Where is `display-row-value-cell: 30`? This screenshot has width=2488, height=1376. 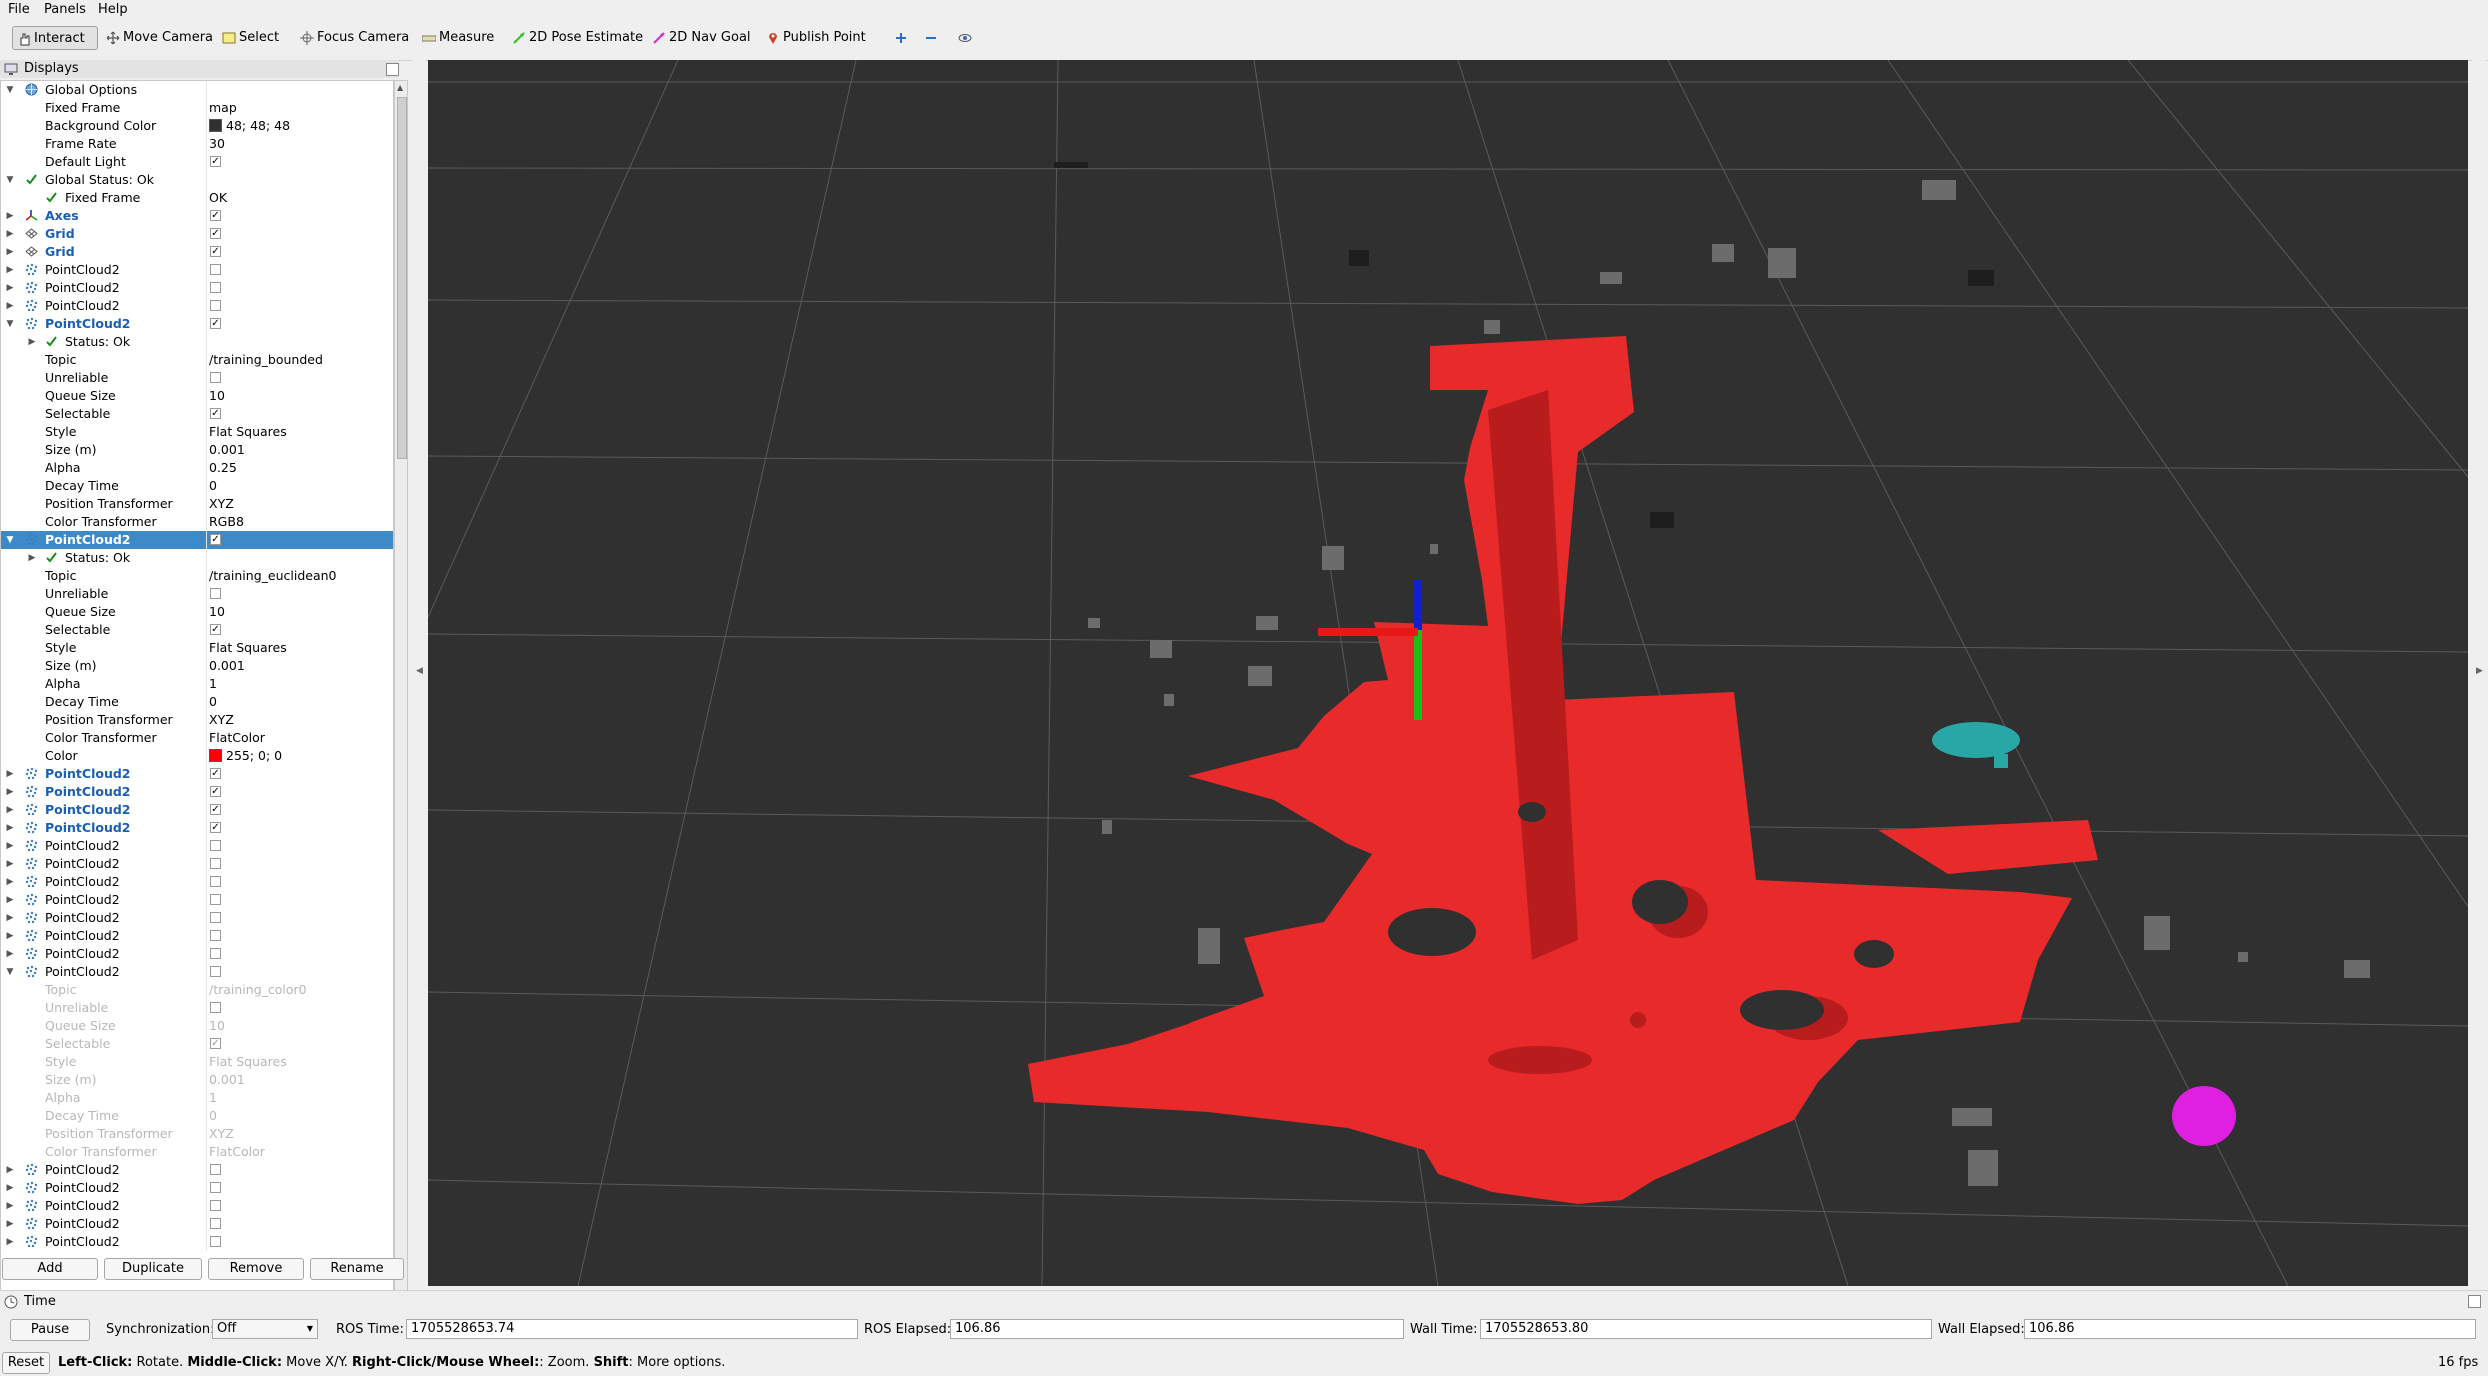
display-row-value-cell: 30 is located at coordinates (217, 144).